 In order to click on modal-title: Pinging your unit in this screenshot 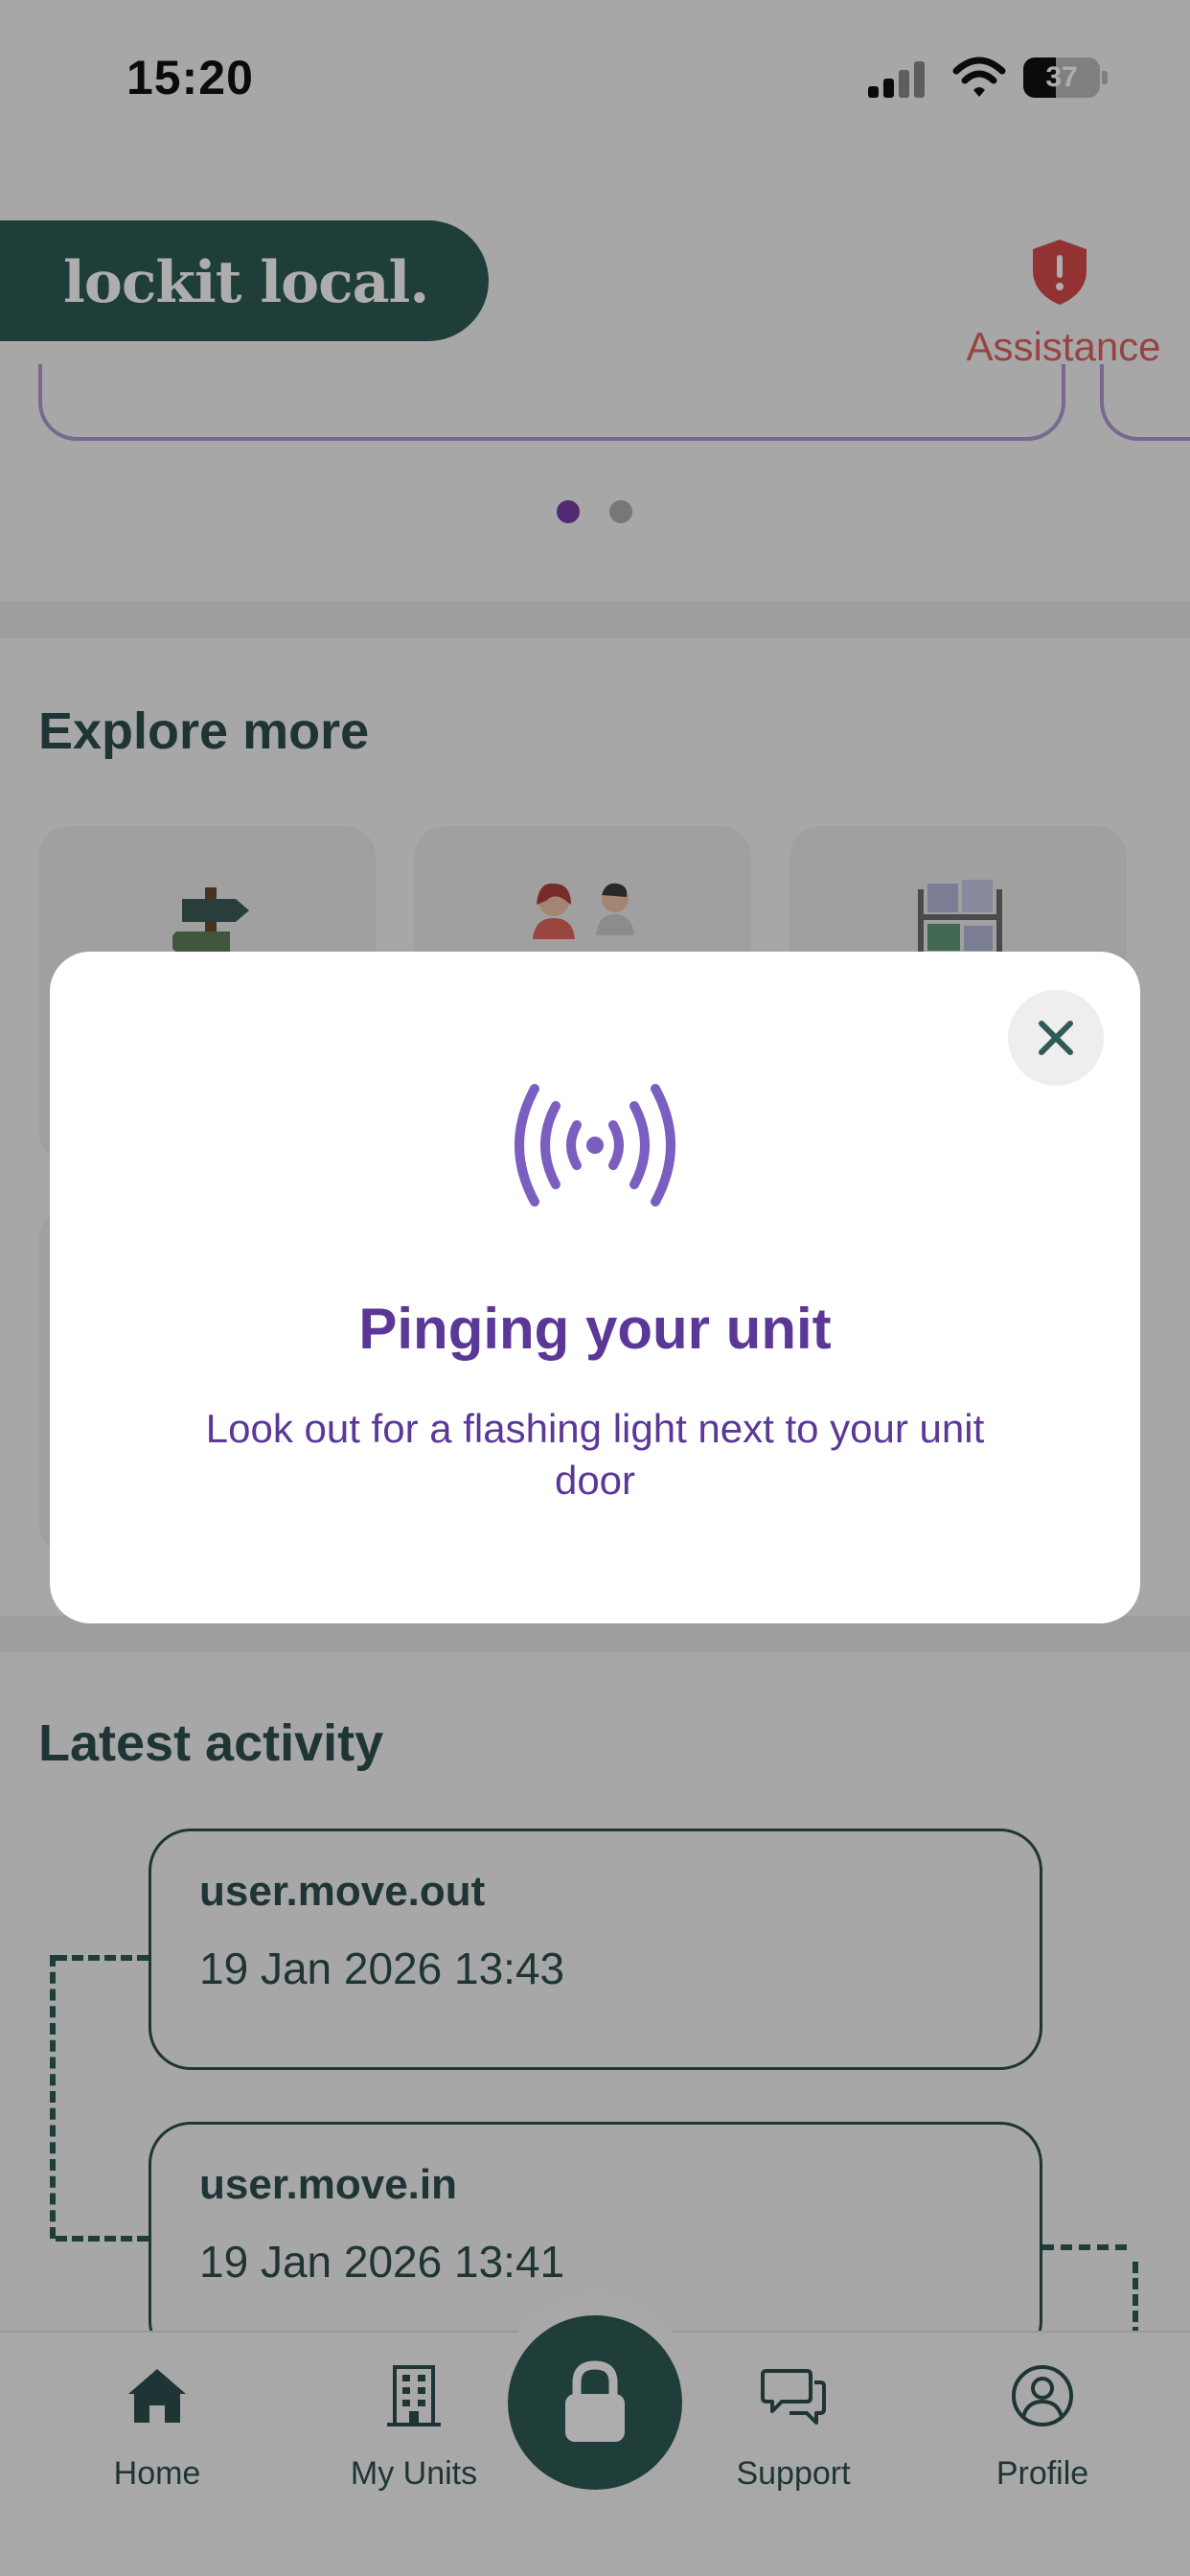, I will do `click(595, 1329)`.